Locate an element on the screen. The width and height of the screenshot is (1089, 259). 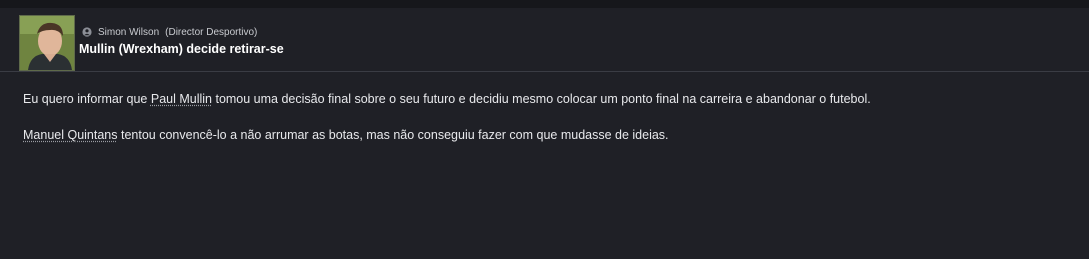
avatar is located at coordinates (47, 43).